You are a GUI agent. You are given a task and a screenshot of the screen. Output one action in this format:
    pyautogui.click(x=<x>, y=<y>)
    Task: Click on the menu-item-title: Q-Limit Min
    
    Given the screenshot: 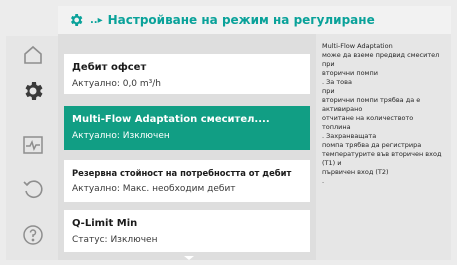 What is the action you would take?
    pyautogui.click(x=105, y=223)
    